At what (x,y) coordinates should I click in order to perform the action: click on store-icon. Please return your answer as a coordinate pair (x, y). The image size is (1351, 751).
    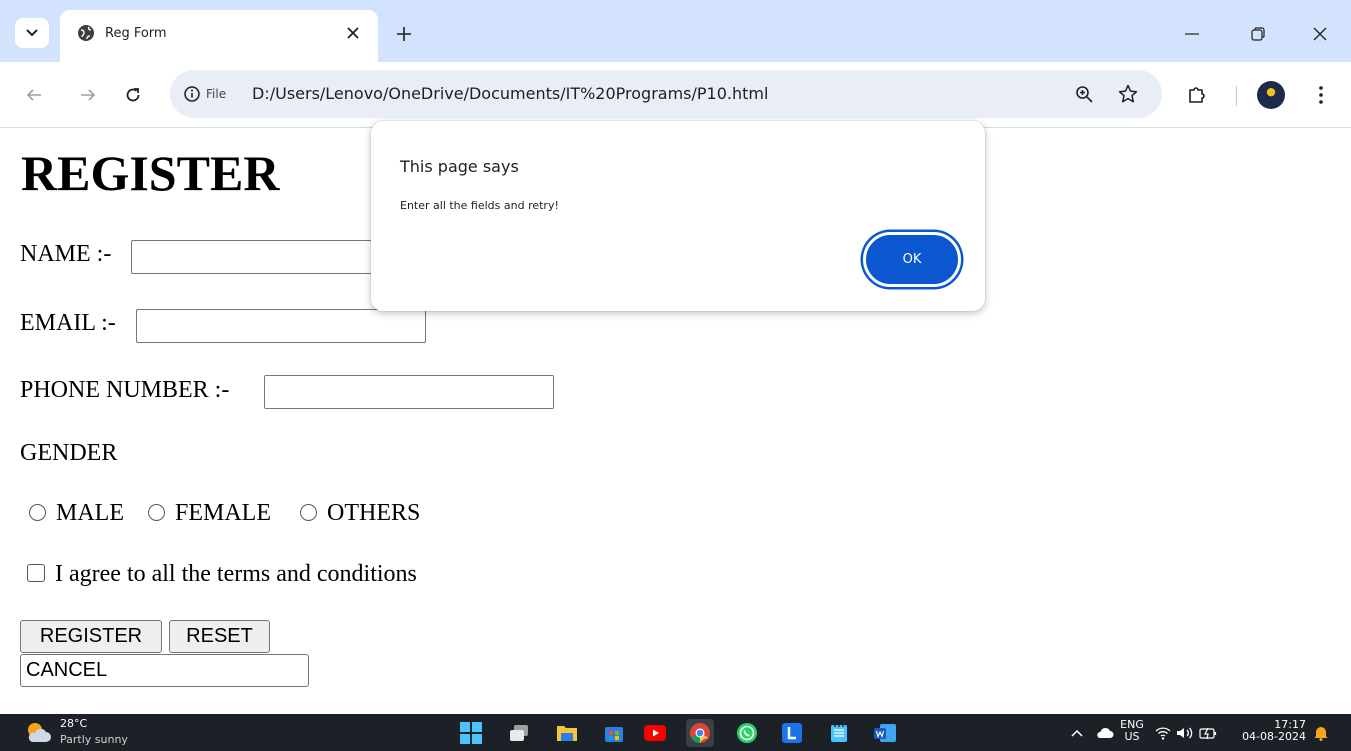
    Looking at the image, I should click on (614, 734).